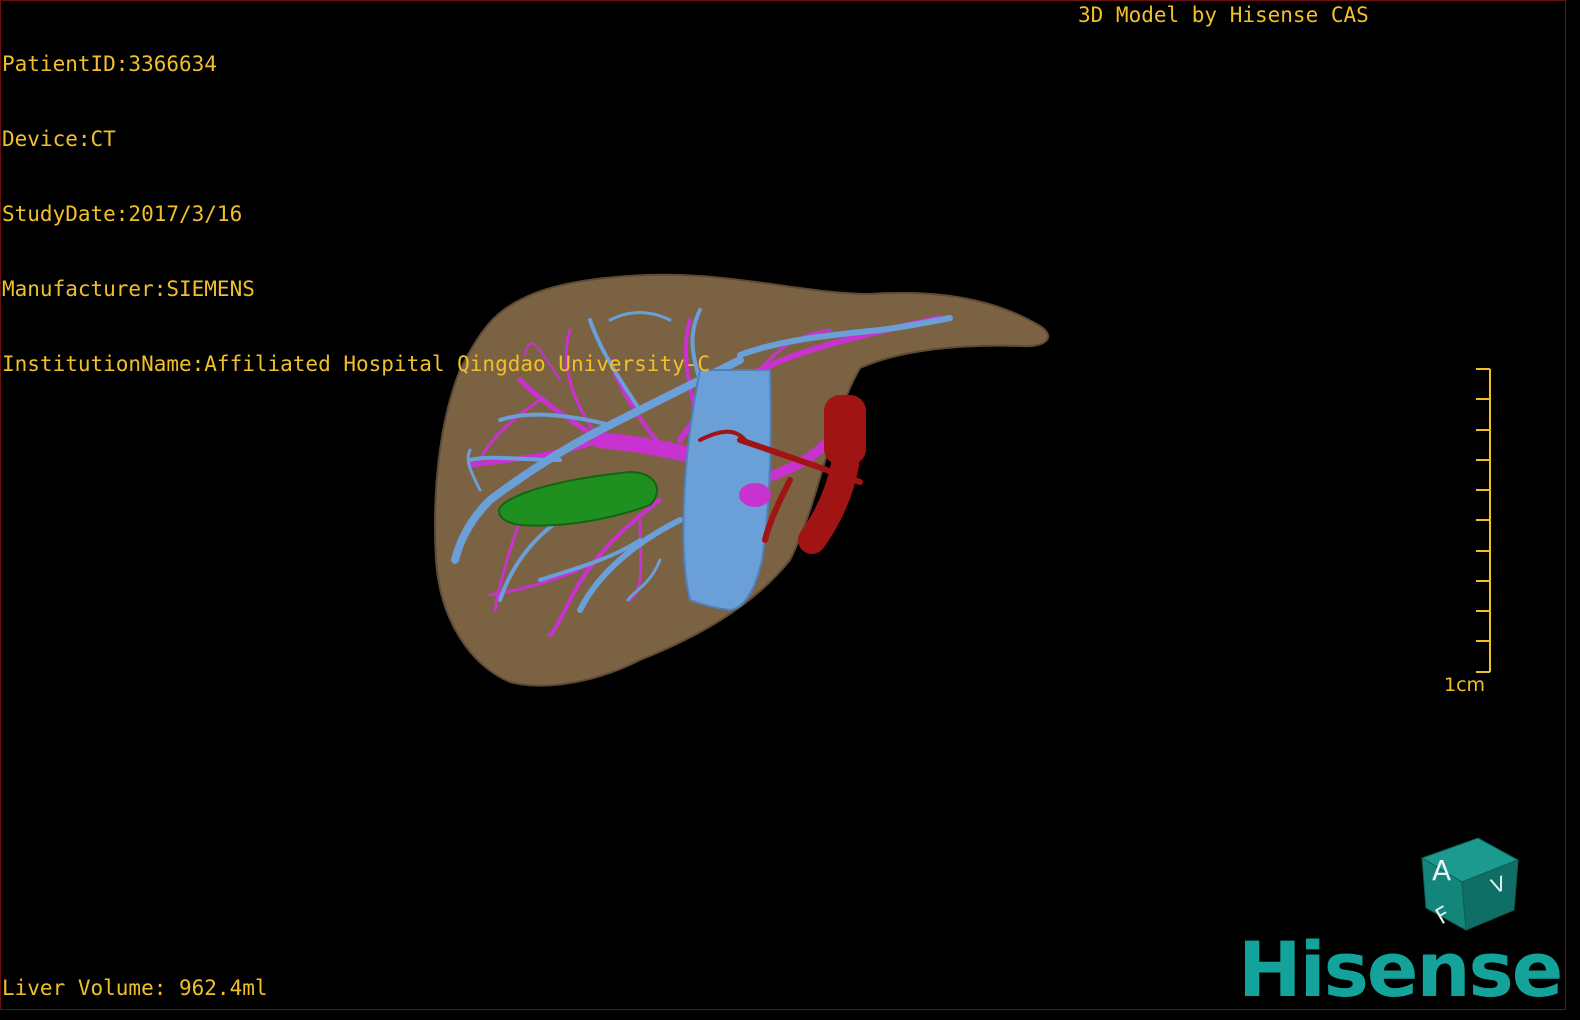 The image size is (1580, 1020). What do you see at coordinates (122, 214) in the screenshot?
I see `study-date: StudyDate:2017/3/16` at bounding box center [122, 214].